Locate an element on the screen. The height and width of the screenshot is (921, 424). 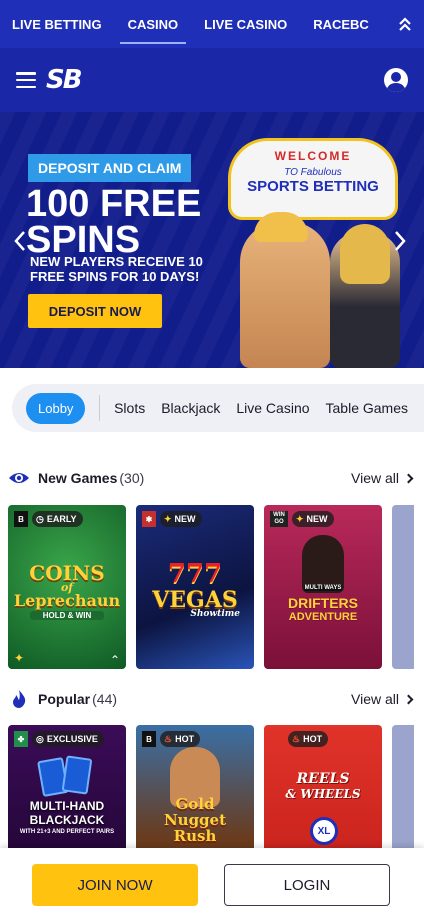
tab-live-betting: LIVE BETTING is located at coordinates (57, 24).